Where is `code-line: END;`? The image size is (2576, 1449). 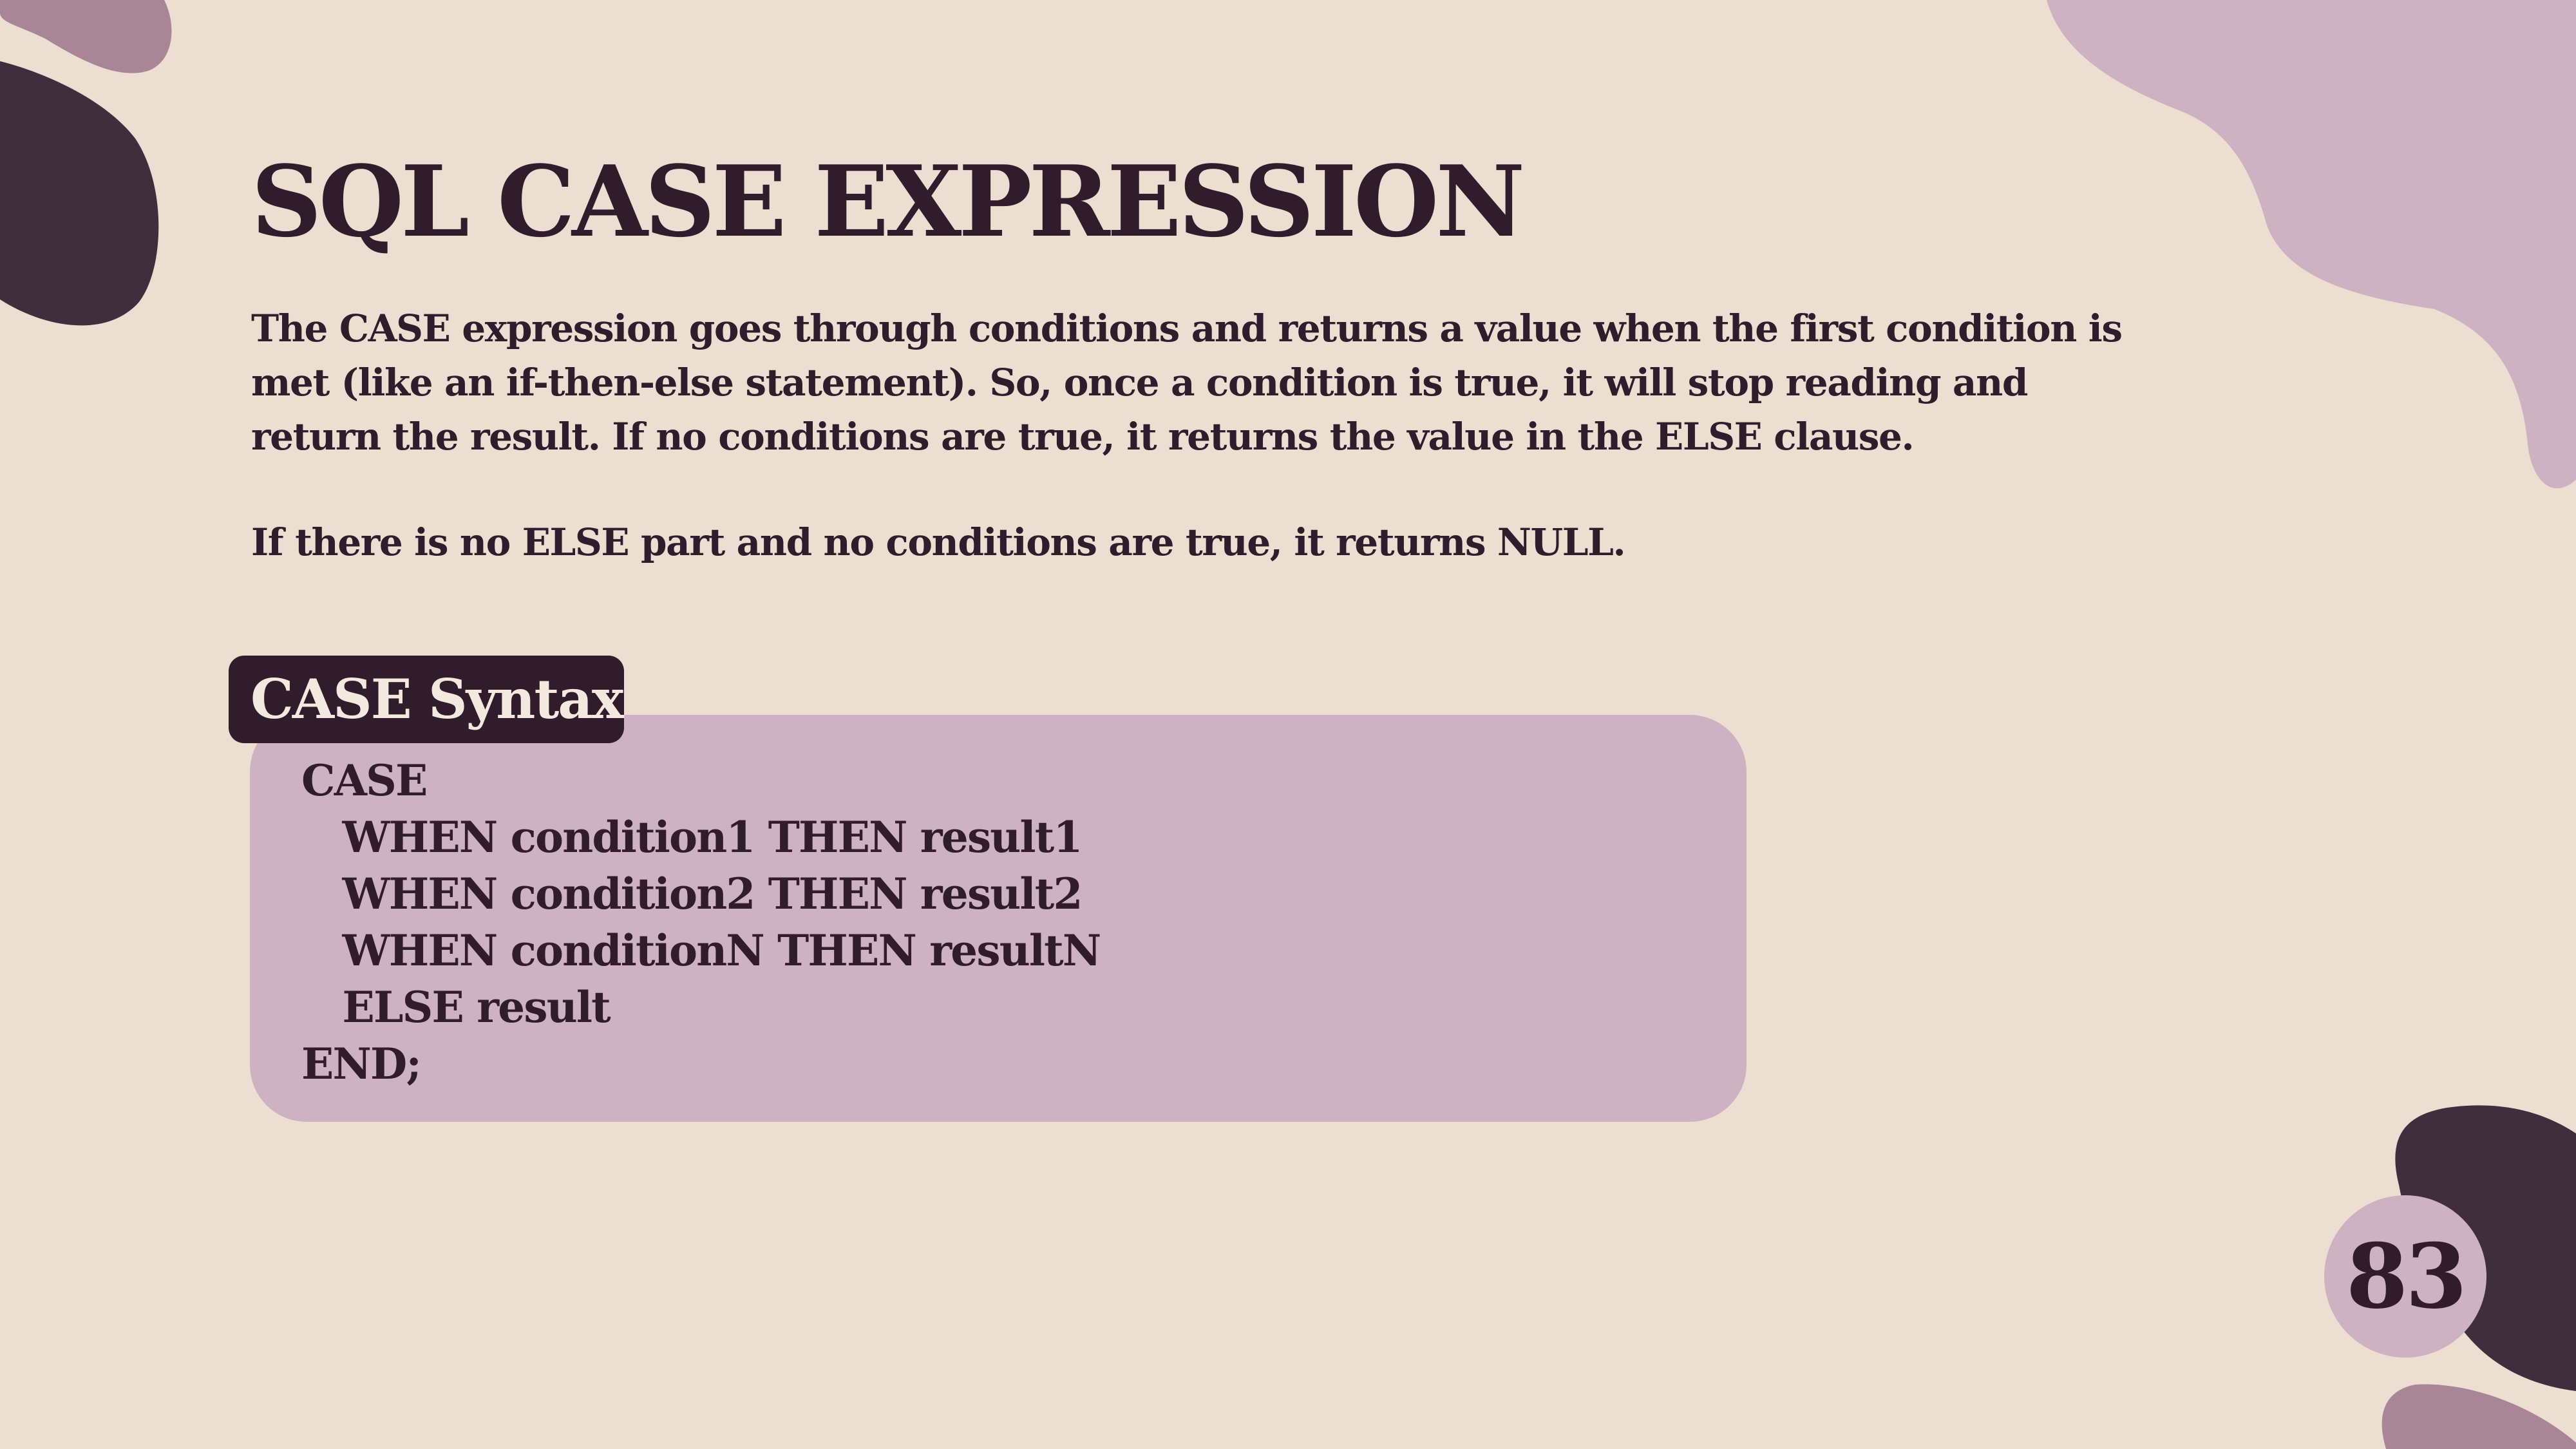 code-line: END; is located at coordinates (362, 1064).